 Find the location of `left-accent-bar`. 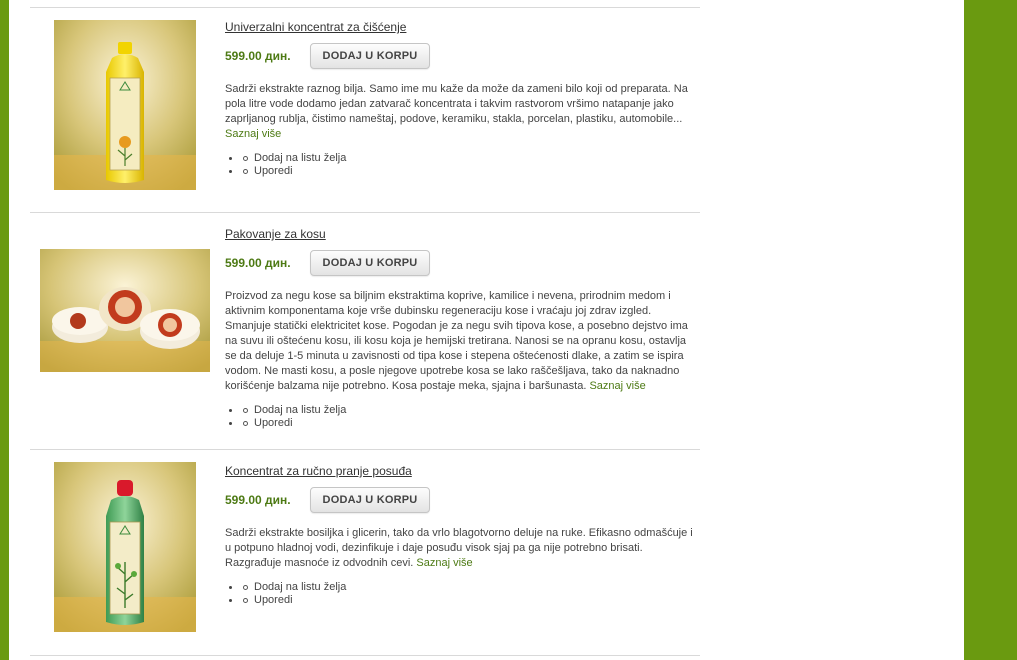

left-accent-bar is located at coordinates (4, 330).